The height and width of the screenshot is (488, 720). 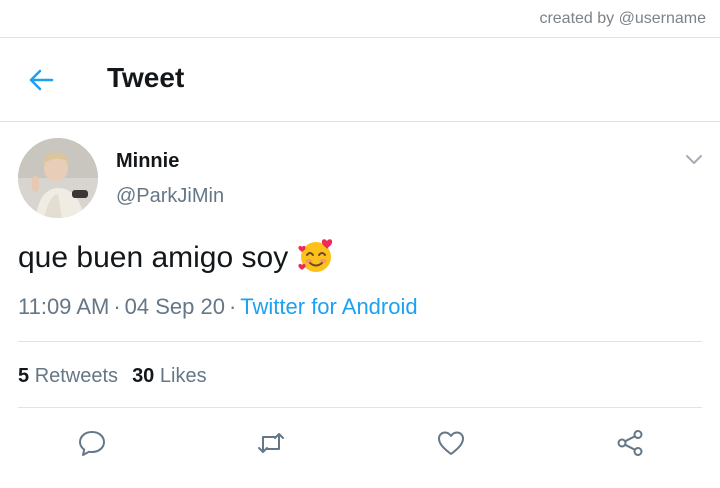 I want to click on tweet-date: 04 Sep 20, so click(x=174, y=306).